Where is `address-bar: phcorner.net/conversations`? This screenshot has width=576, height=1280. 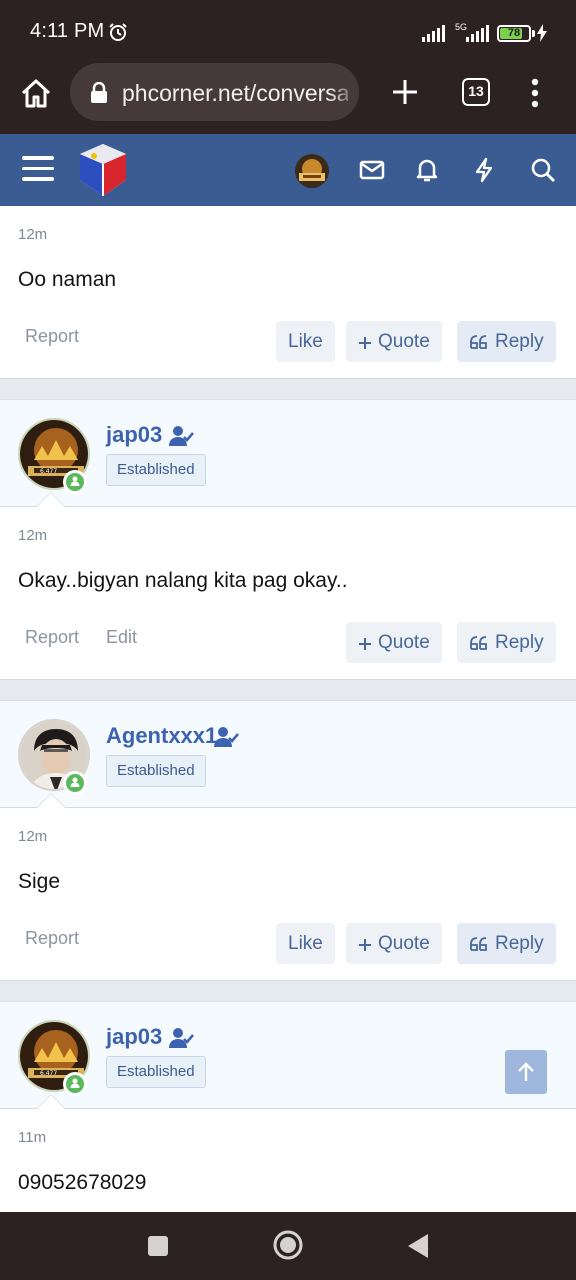 address-bar: phcorner.net/conversations is located at coordinates (214, 92).